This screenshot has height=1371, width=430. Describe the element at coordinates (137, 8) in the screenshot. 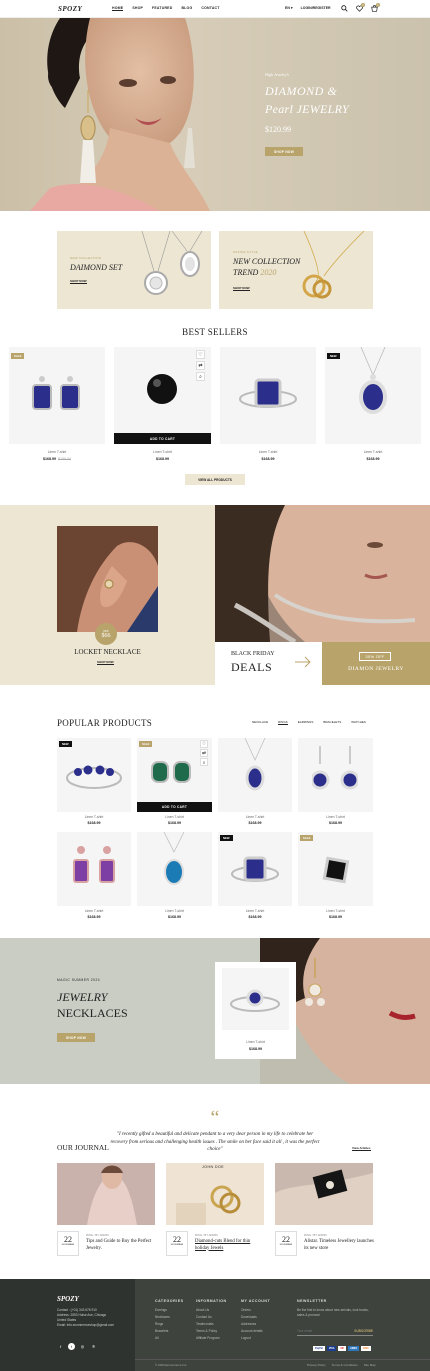

I see `nav-shop: SHOP` at that location.